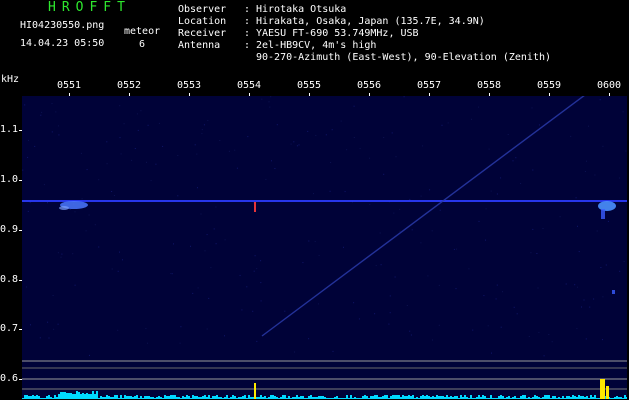 This screenshot has height=400, width=629. What do you see at coordinates (202, 21) in the screenshot?
I see `info-key: Location` at bounding box center [202, 21].